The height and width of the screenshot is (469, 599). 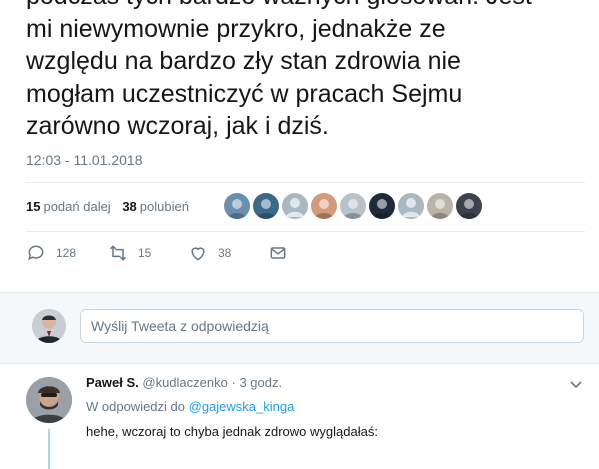 I want to click on avatar-woman-2-icon, so click(x=440, y=206).